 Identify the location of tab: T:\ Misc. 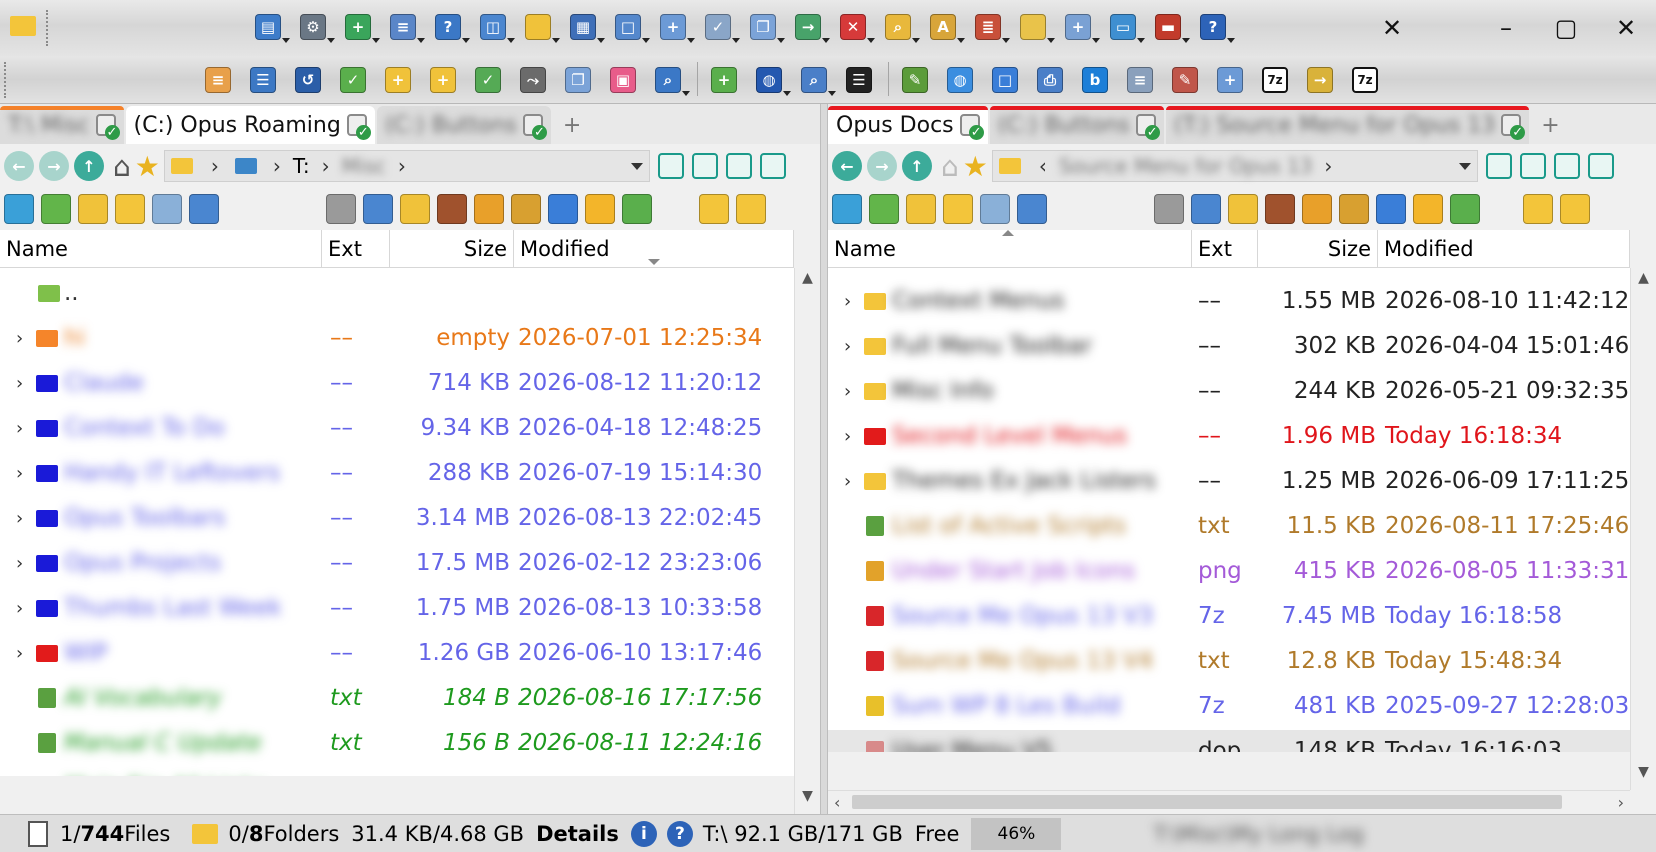
(62, 125).